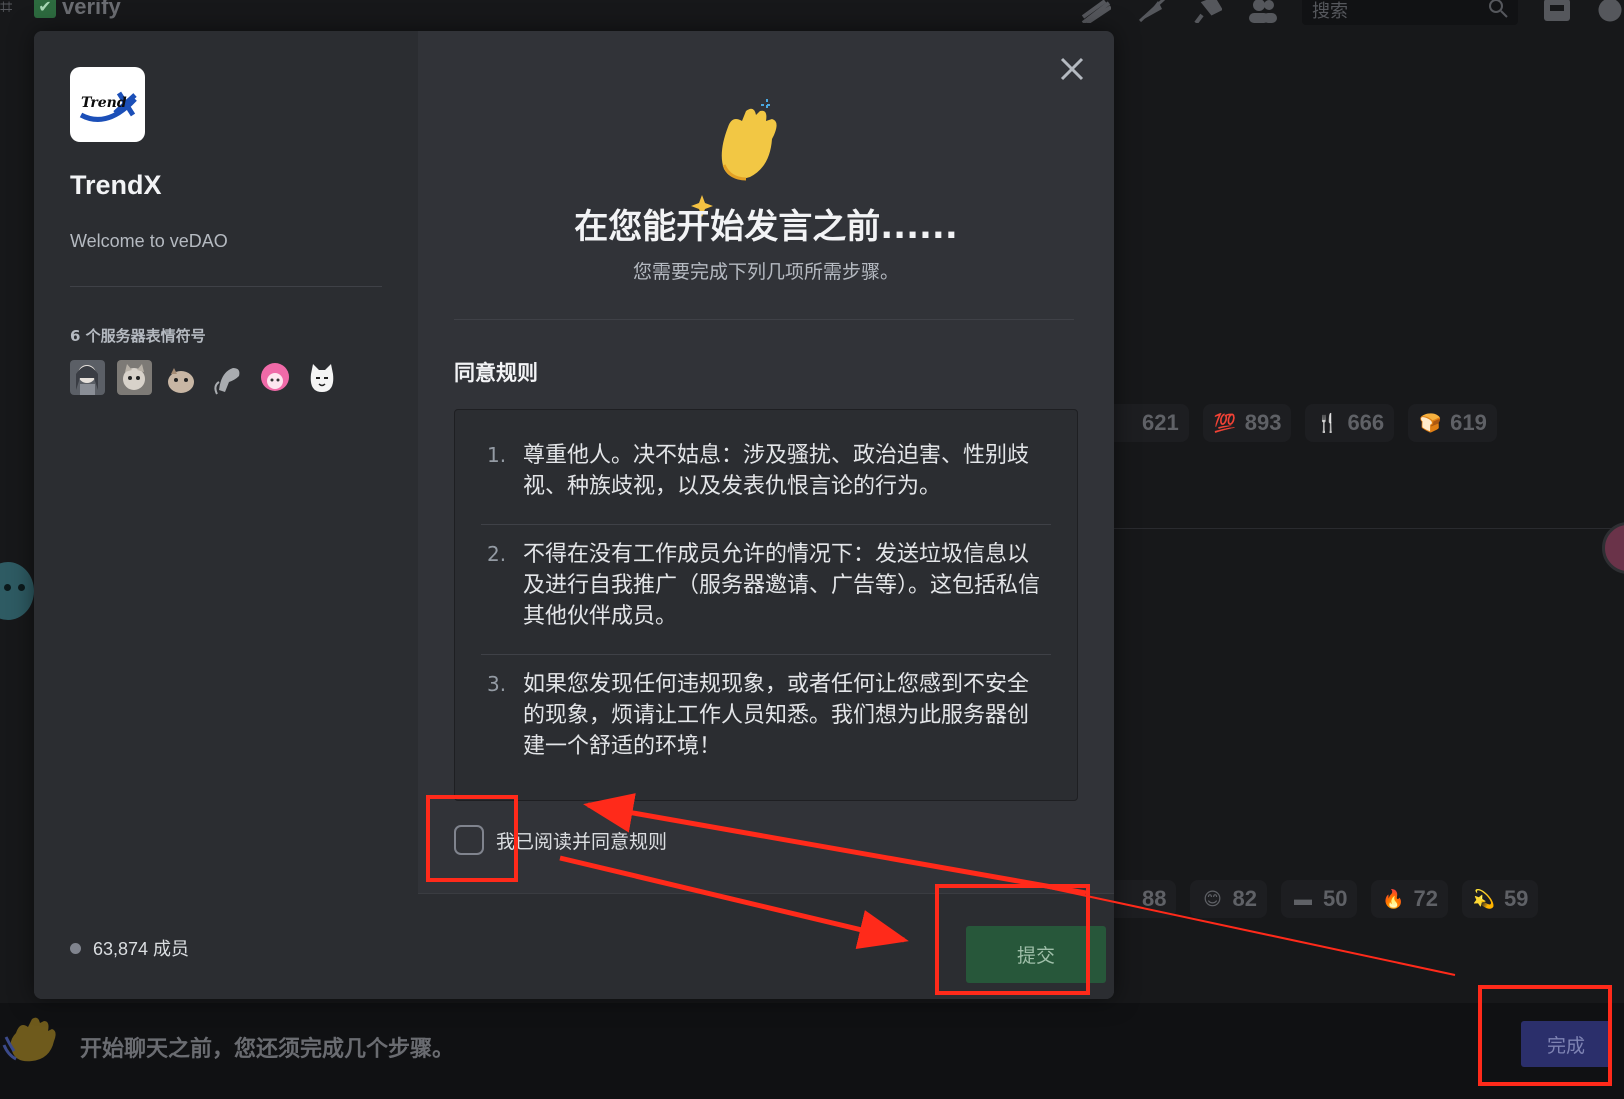  I want to click on channel-header: ⌗ ✔ verify, so click(60, 10).